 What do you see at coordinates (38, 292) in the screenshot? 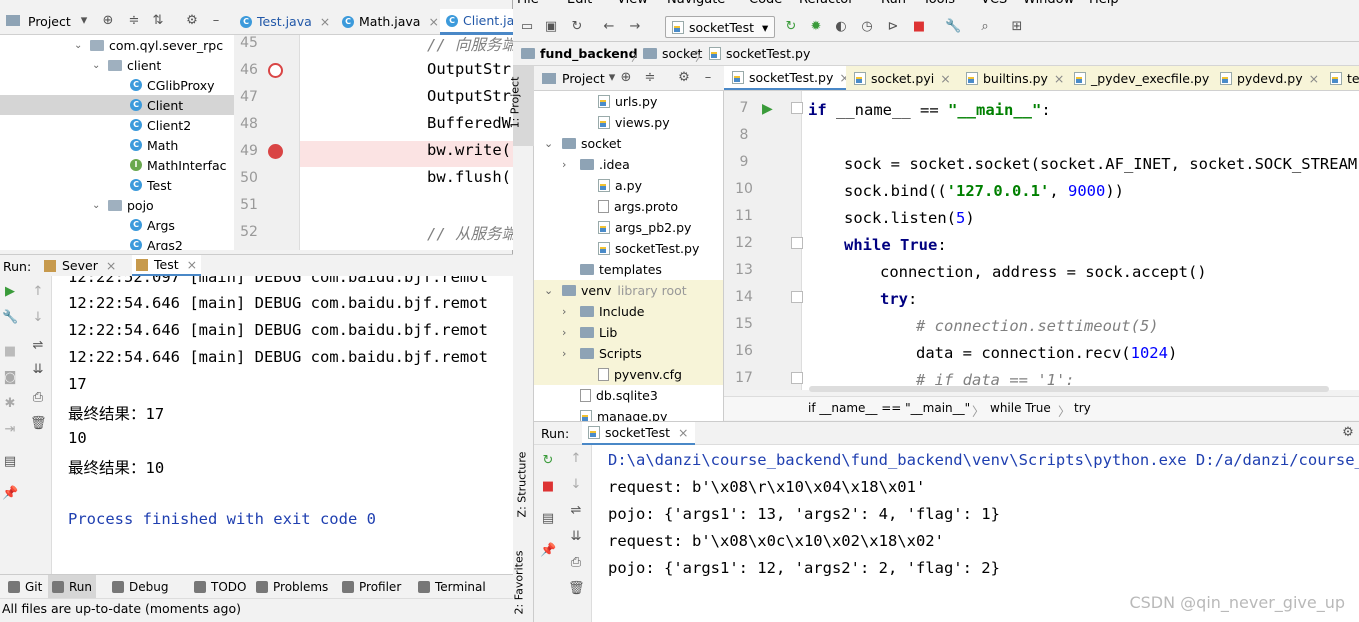
I see `up-icon: ↑` at bounding box center [38, 292].